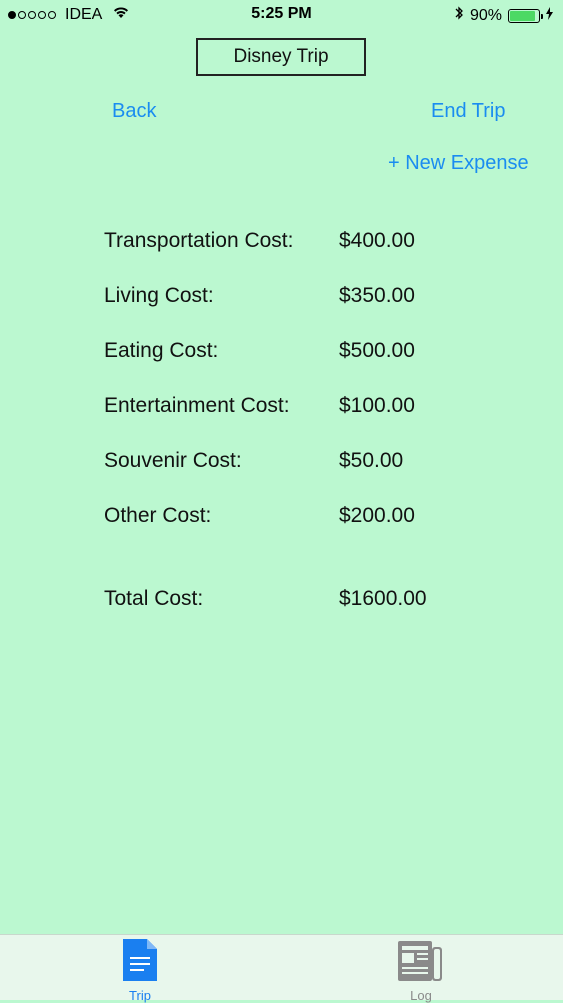  Describe the element at coordinates (421, 995) in the screenshot. I see `tab-log-label: Log` at that location.